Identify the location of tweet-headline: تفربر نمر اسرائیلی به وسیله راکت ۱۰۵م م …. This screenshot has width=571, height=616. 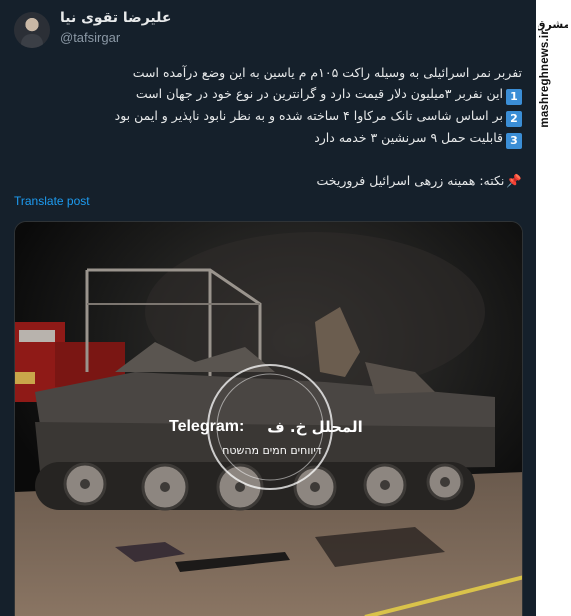
(327, 72).